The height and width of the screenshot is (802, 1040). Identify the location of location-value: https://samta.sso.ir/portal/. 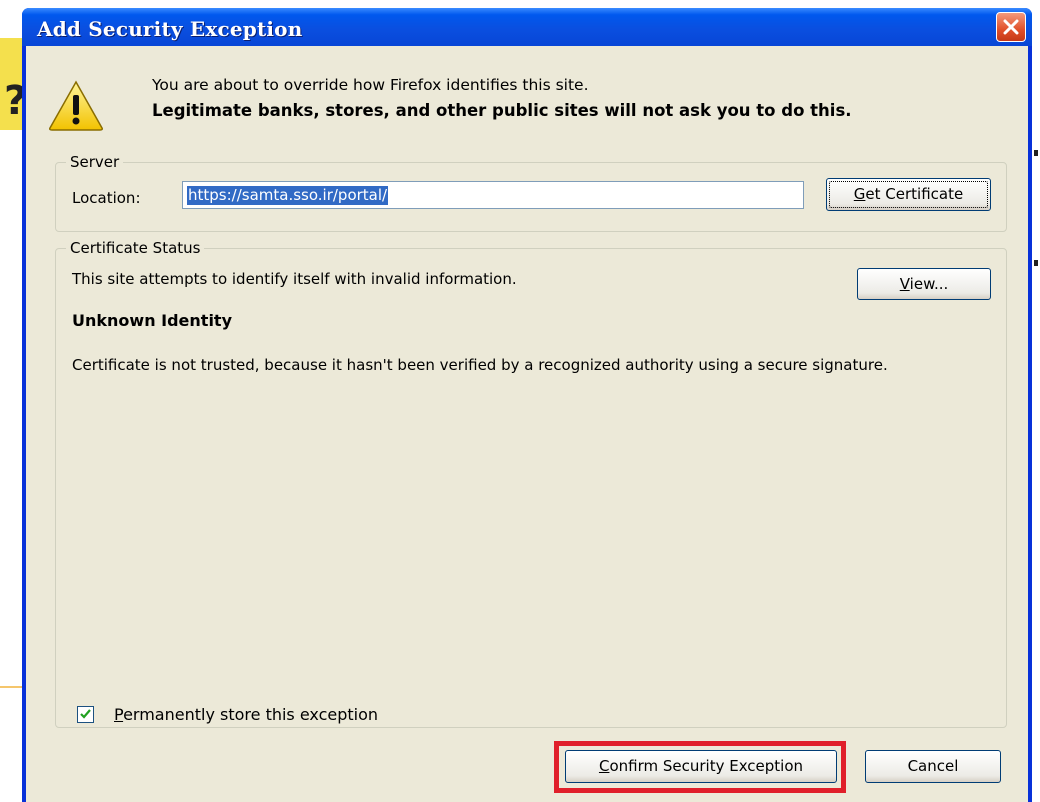
(288, 195).